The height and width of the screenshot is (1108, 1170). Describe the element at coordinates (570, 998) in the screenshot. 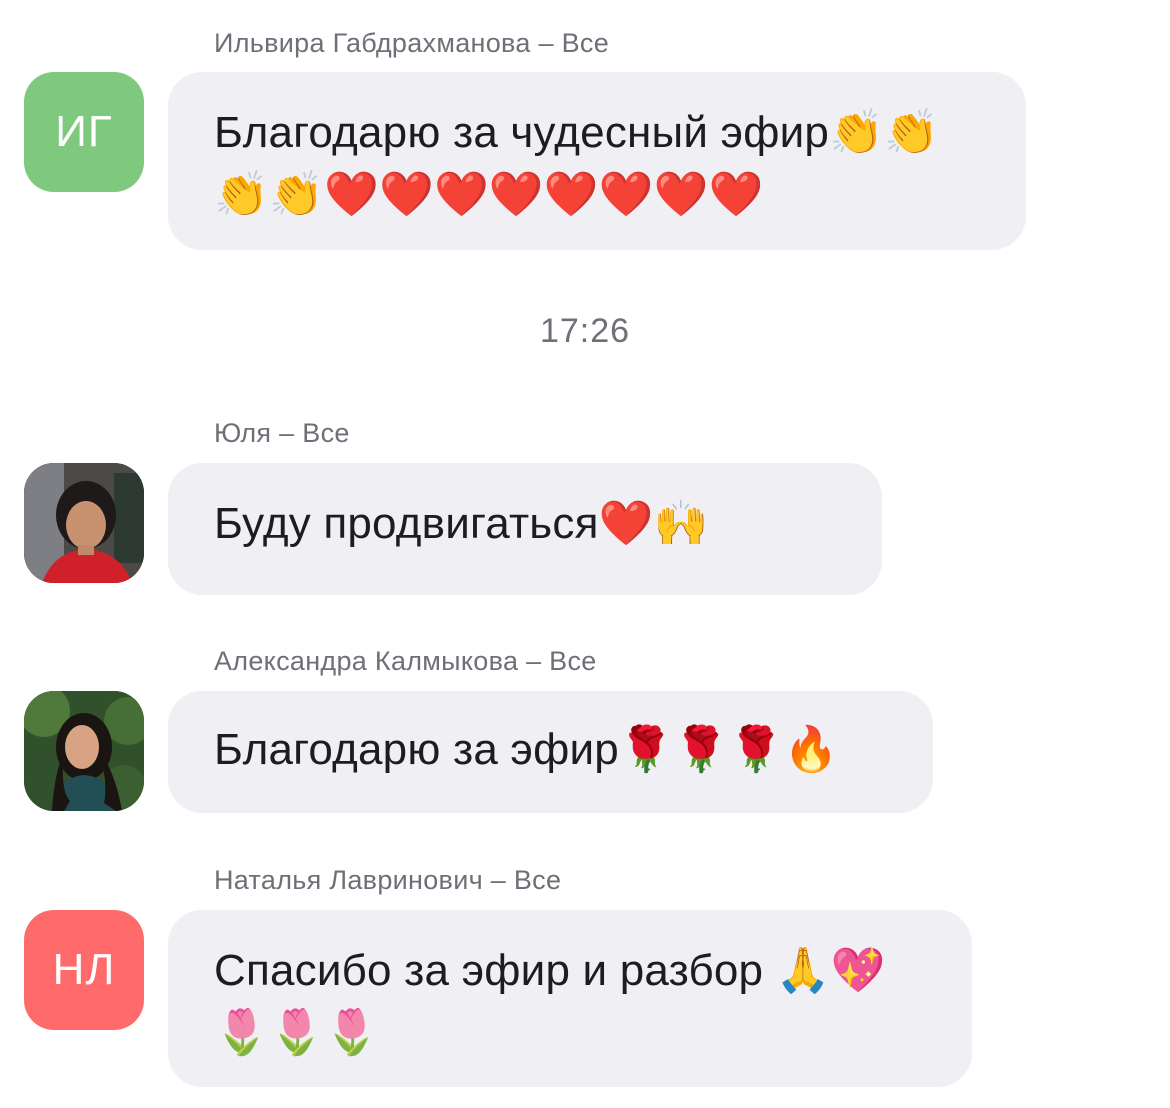

I see `message-bubble: Спасибо за эфир и разбор 🙏💖 🌷🌷🌷` at that location.